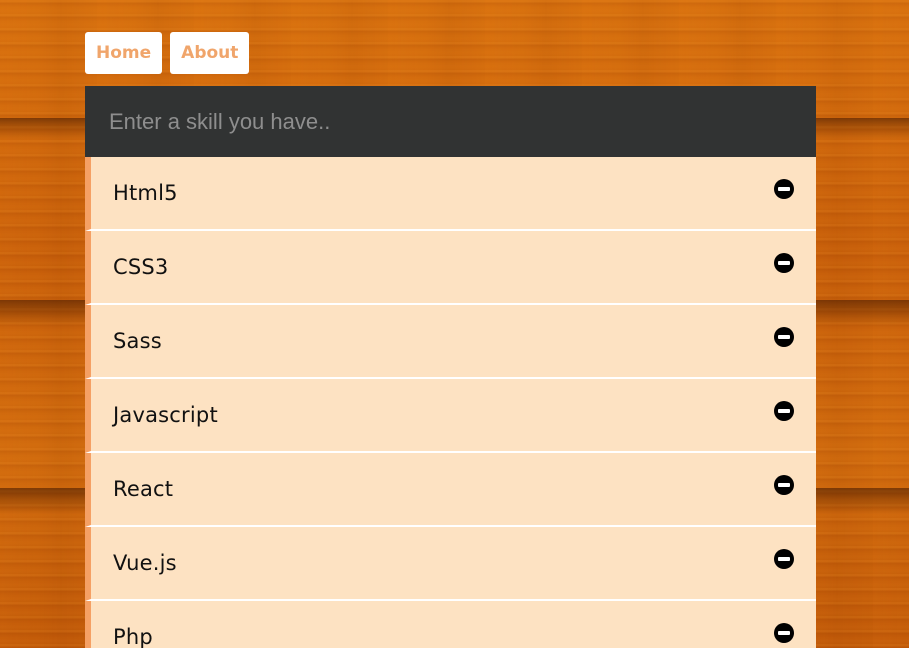  Describe the element at coordinates (124, 53) in the screenshot. I see `nav-home-button: Home` at that location.